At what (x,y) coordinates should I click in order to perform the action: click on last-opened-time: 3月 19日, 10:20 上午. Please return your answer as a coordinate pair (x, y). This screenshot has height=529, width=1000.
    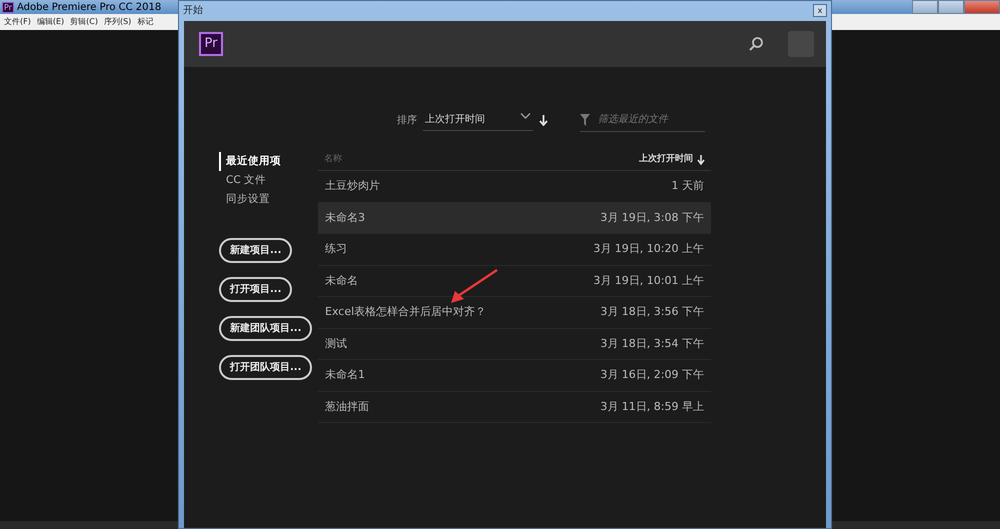
    Looking at the image, I should click on (648, 249).